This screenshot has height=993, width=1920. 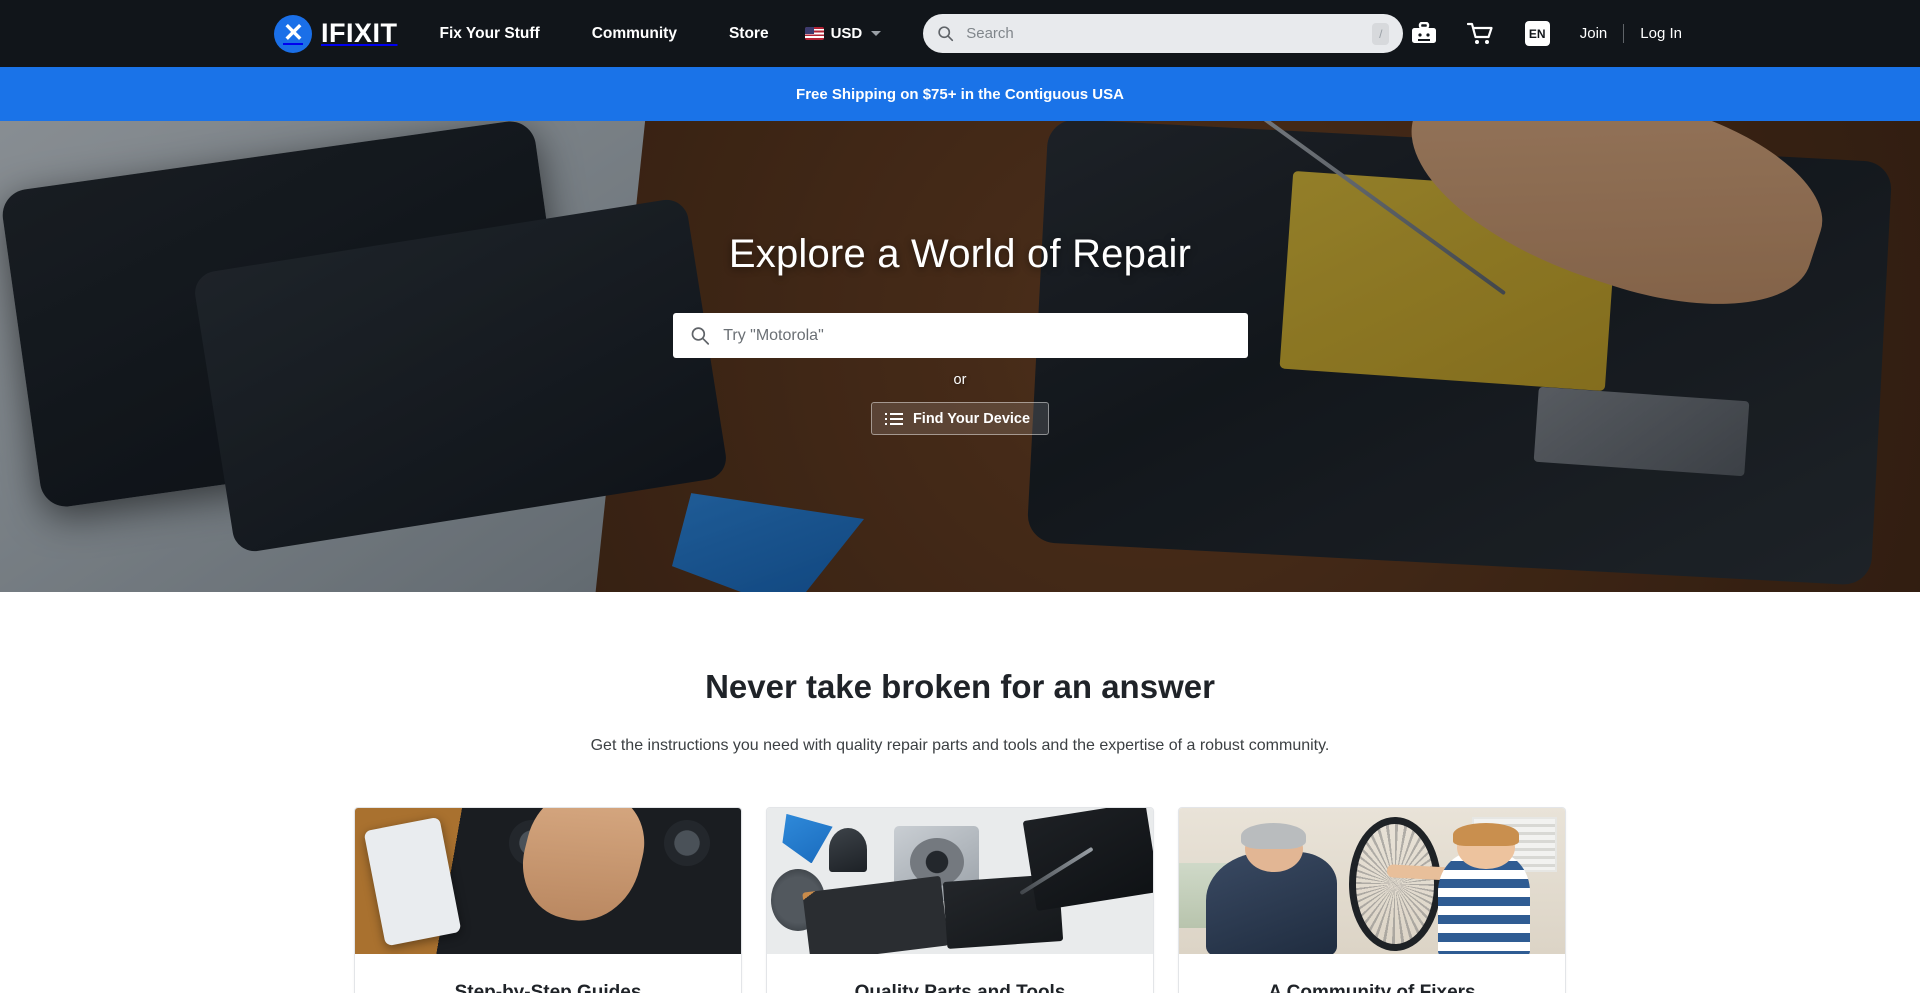 What do you see at coordinates (548, 987) in the screenshot?
I see `feature-card-title: Step-by-Step Guides` at bounding box center [548, 987].